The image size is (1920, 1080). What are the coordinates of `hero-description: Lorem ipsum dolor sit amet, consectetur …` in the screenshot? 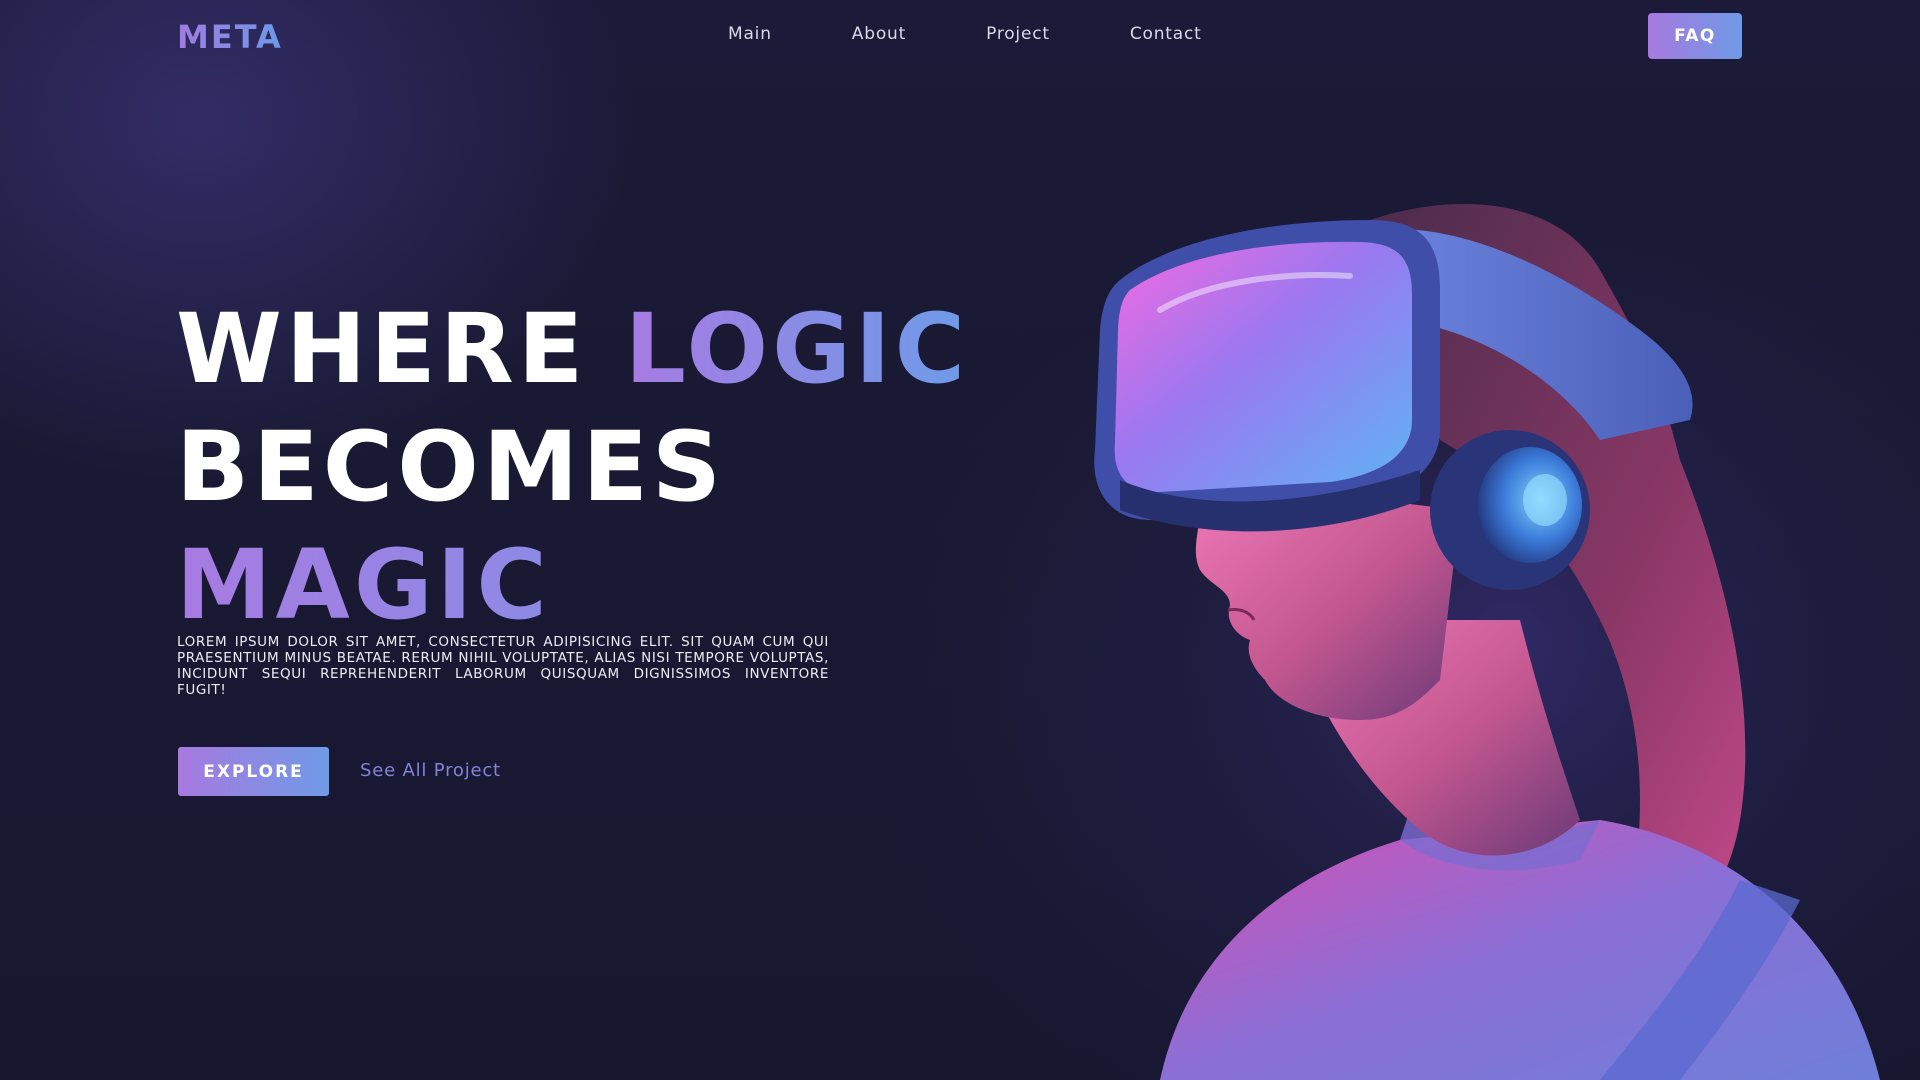 It's located at (503, 666).